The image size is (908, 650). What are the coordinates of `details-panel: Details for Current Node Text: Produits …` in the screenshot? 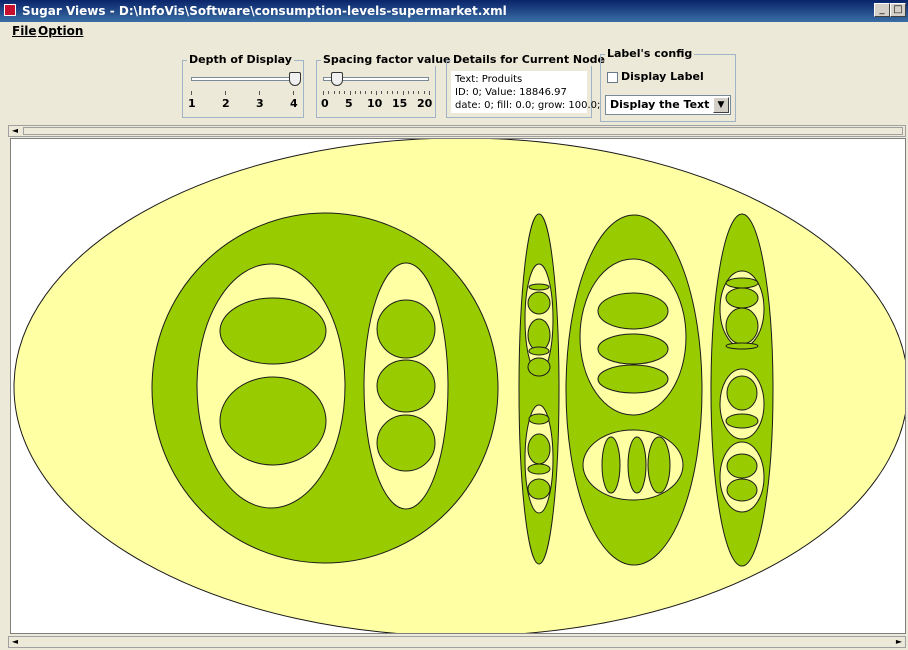 It's located at (527, 85).